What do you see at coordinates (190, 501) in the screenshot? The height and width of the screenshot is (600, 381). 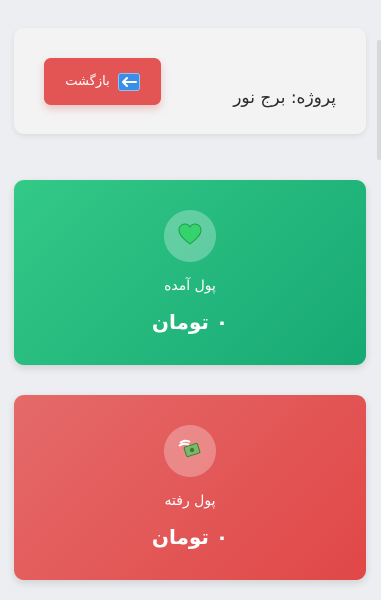 I see `expense-label: پول رفته` at bounding box center [190, 501].